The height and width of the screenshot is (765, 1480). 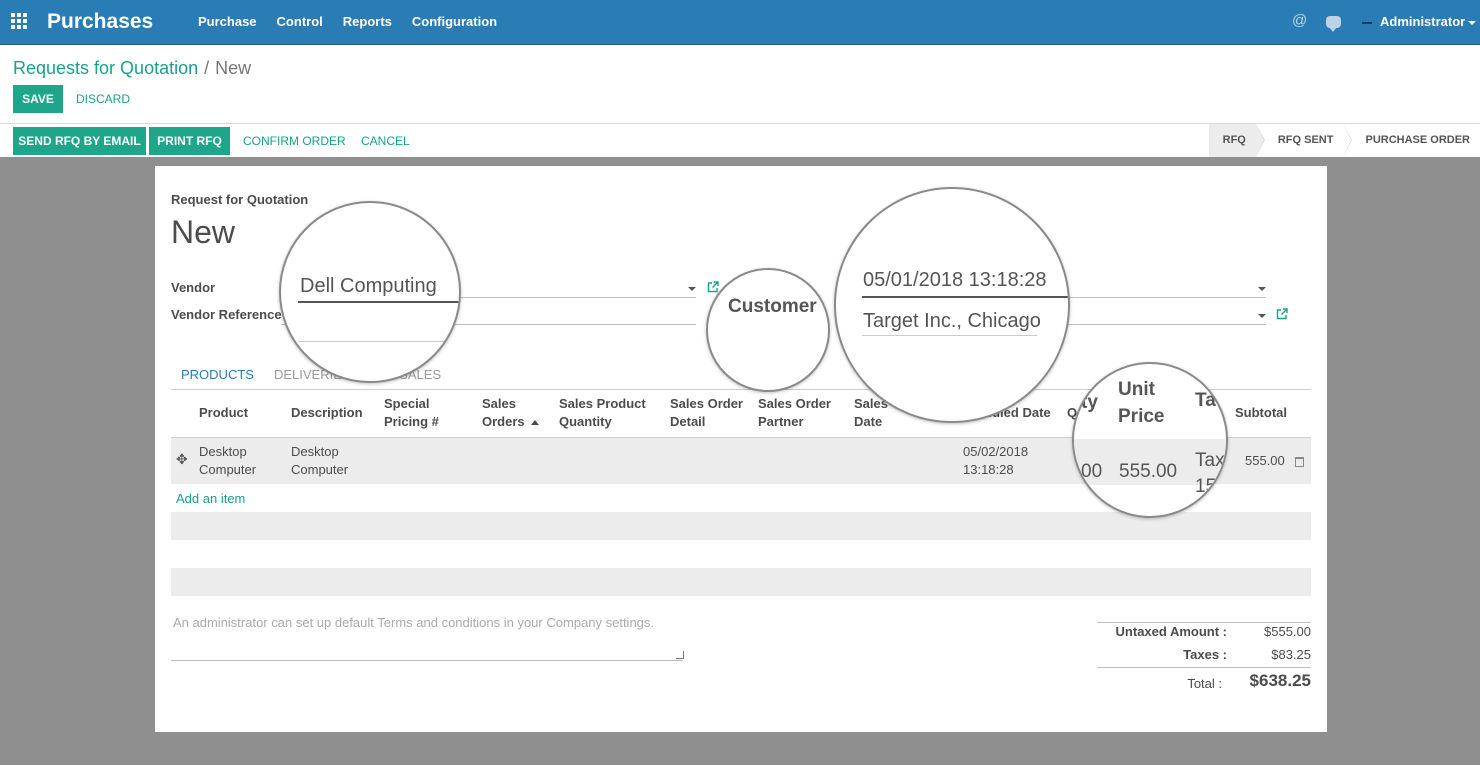 What do you see at coordinates (1261, 413) in the screenshot?
I see `col-subtotal: Subtotal` at bounding box center [1261, 413].